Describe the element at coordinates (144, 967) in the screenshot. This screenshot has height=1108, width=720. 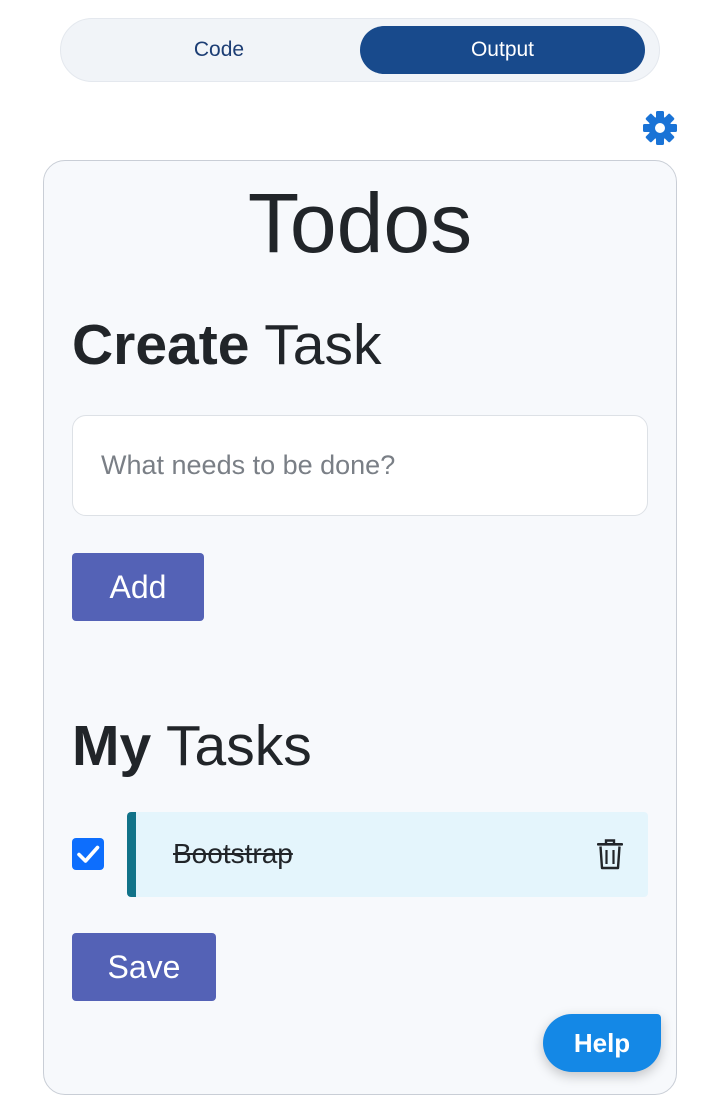
I see `save-button: Save` at that location.